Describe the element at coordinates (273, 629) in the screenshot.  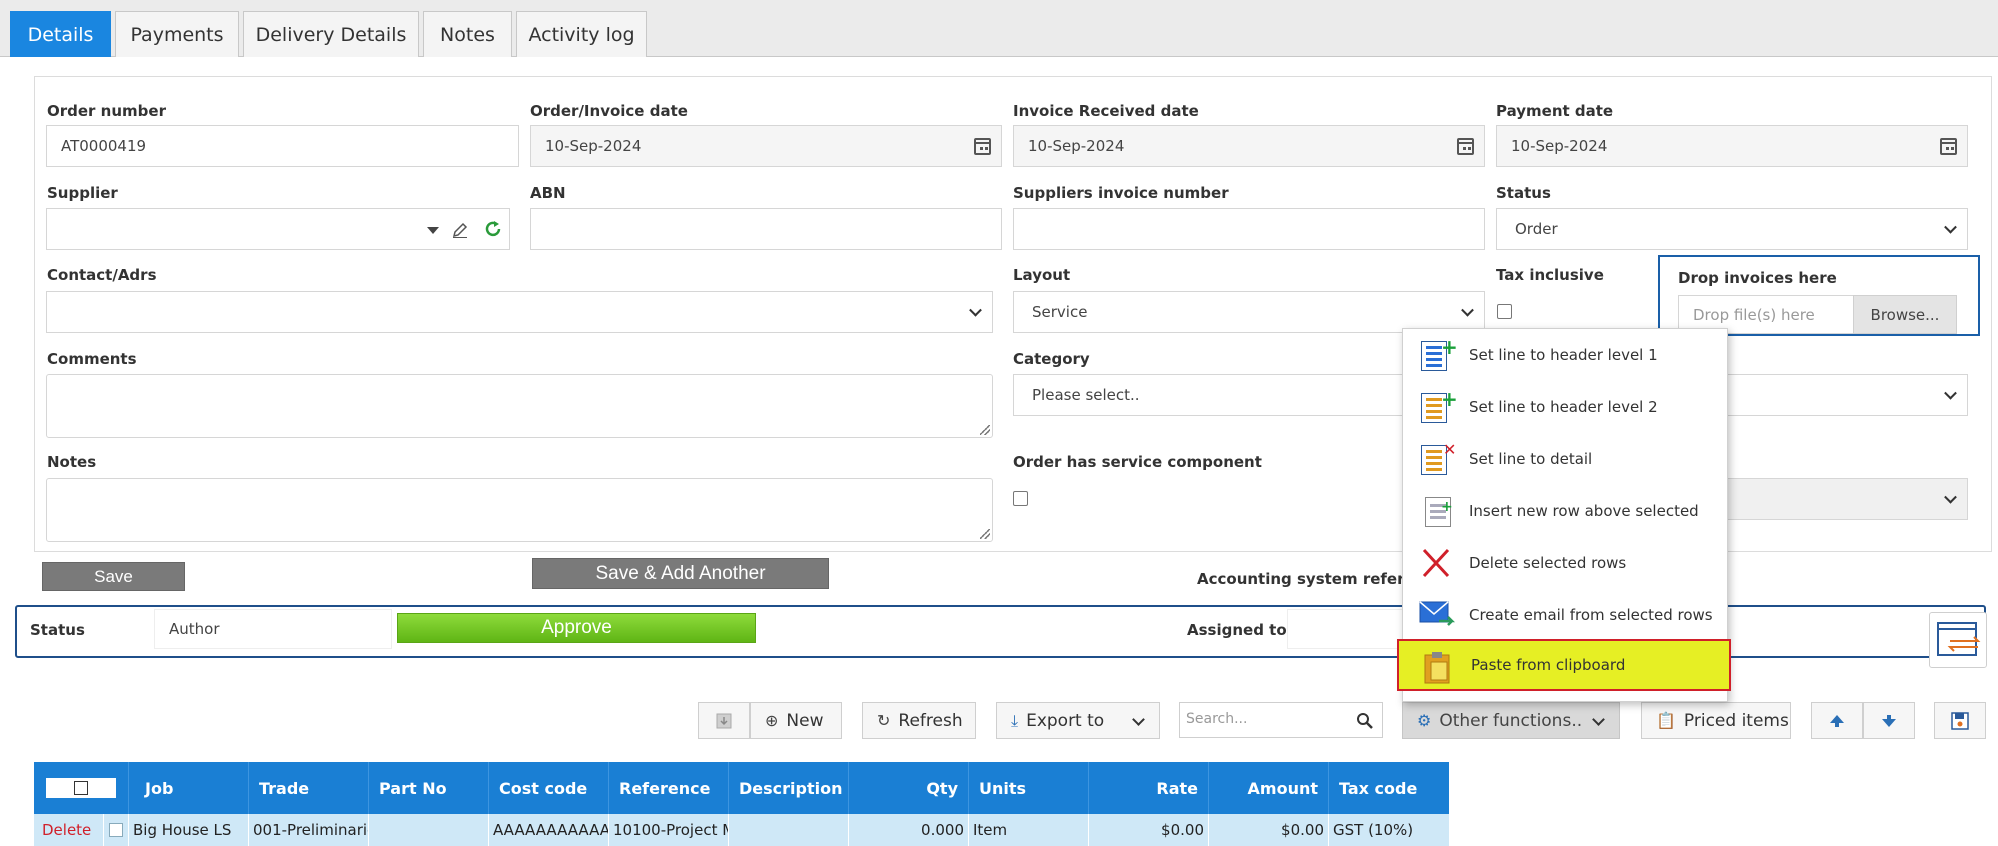
I see `author-field: Author` at that location.